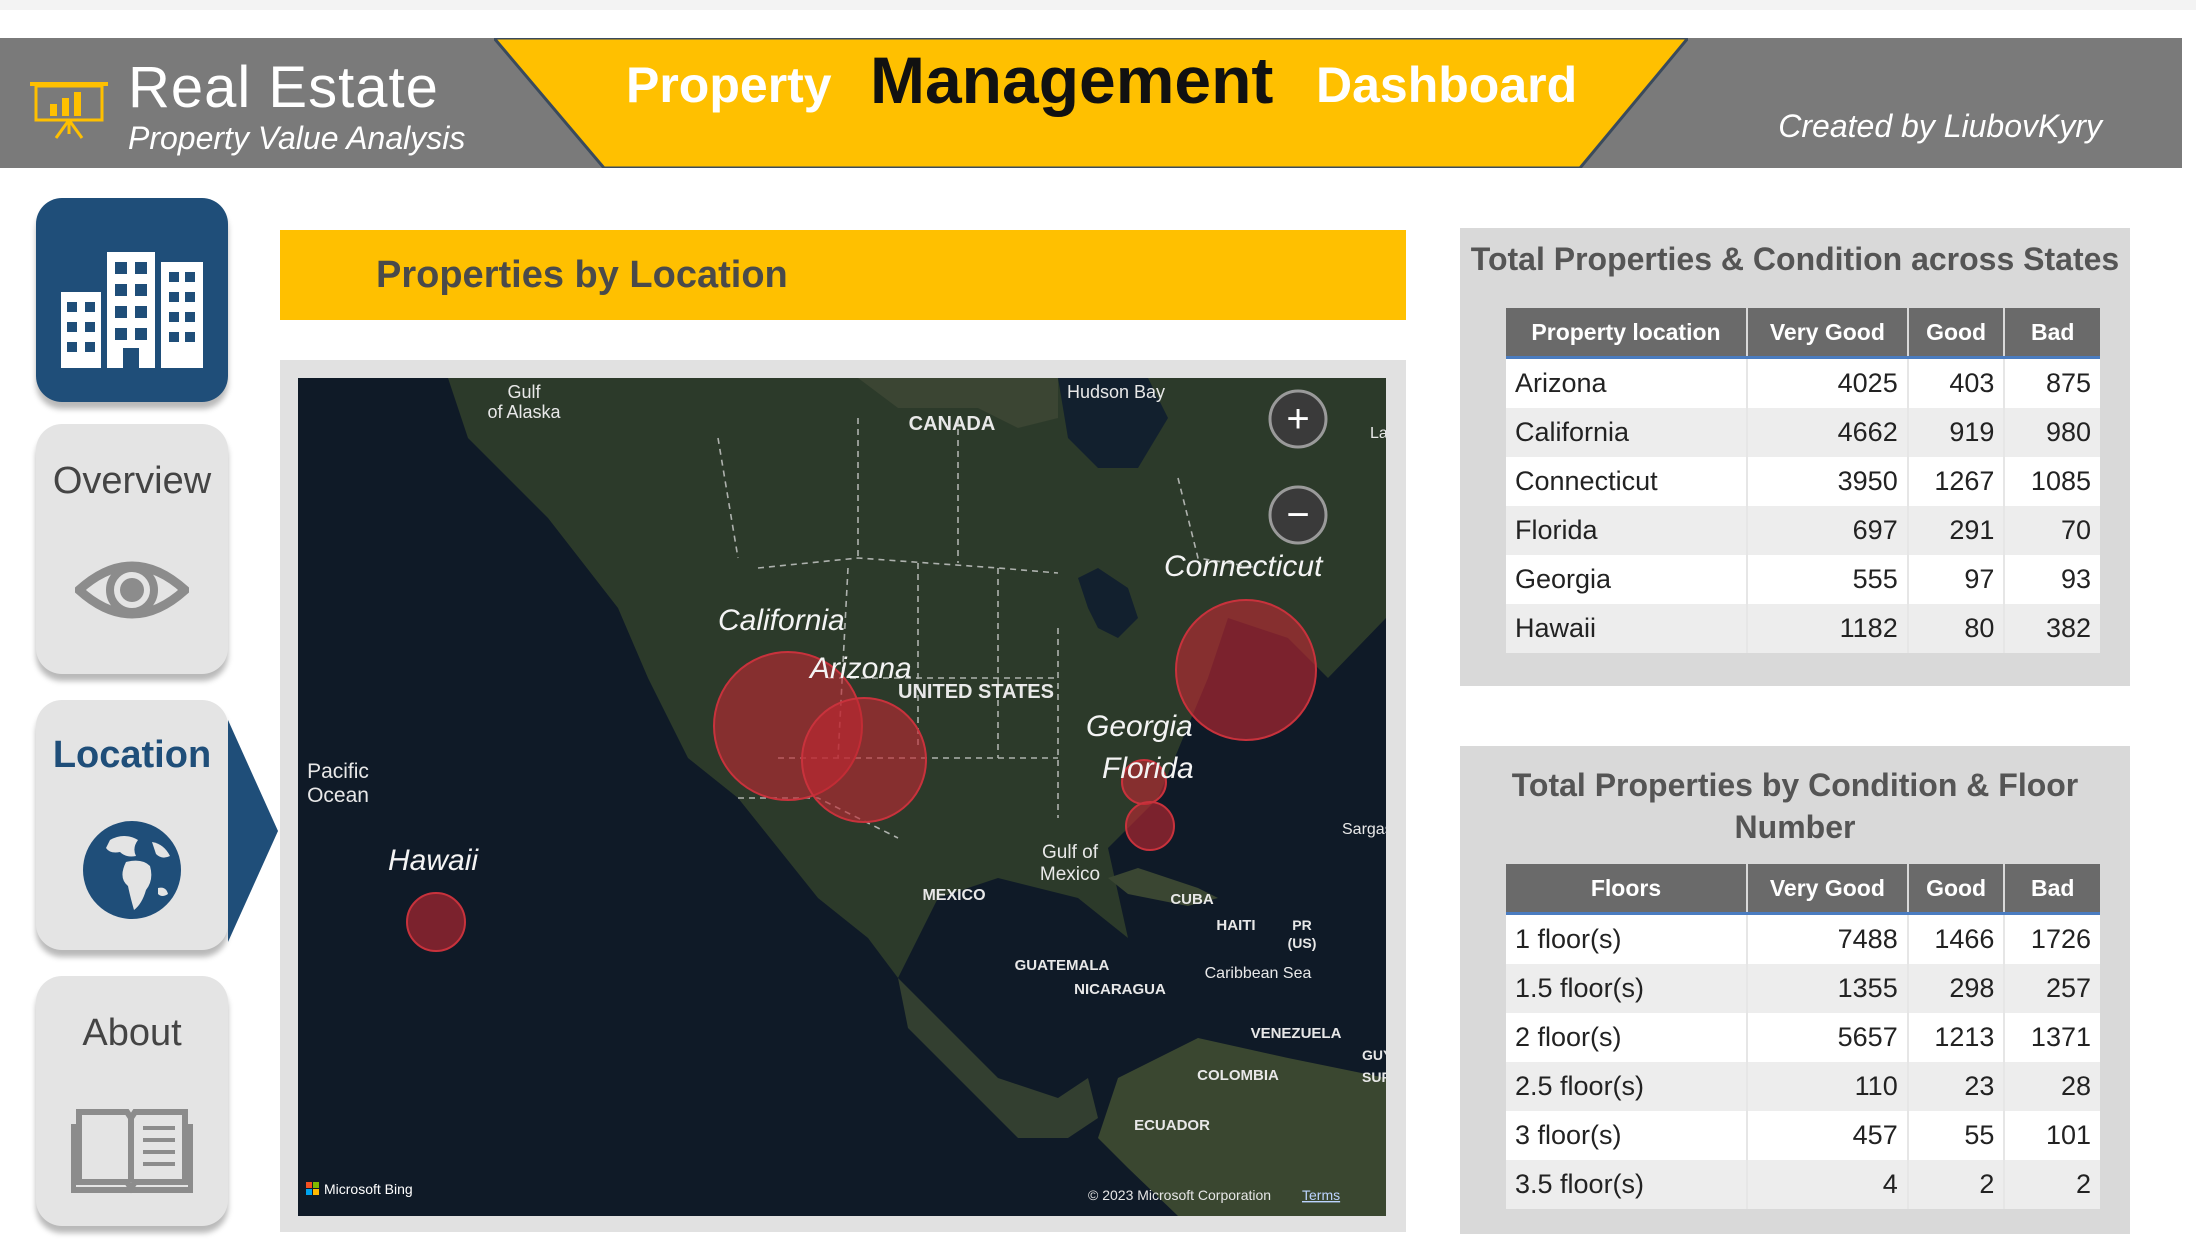 The height and width of the screenshot is (1254, 2196). Describe the element at coordinates (1191, 899) in the screenshot. I see `geo-label-cuba: CUBA` at that location.